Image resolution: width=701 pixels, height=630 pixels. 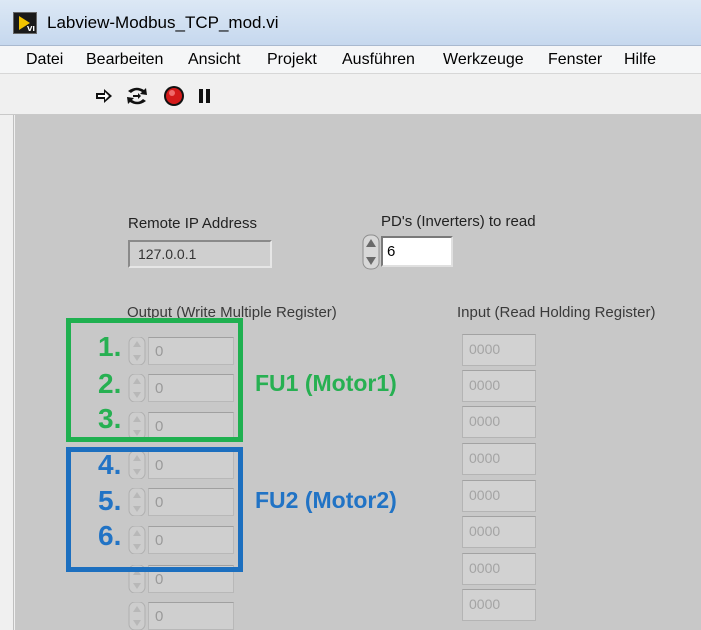 I want to click on menu-datei: Datei, so click(x=44, y=60).